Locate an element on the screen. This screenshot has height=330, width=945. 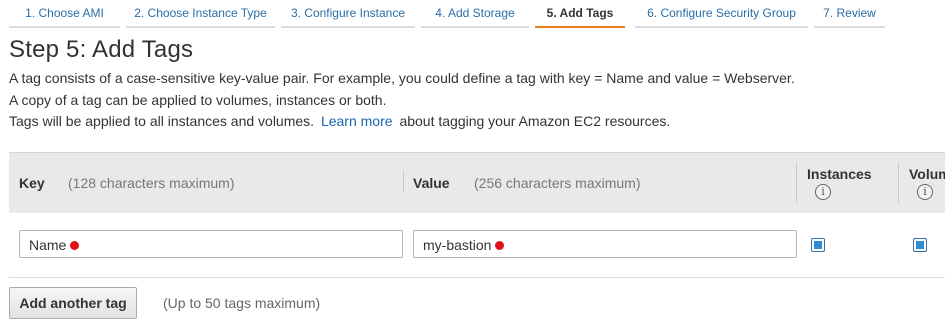
tag-key-value: Name is located at coordinates (48, 245).